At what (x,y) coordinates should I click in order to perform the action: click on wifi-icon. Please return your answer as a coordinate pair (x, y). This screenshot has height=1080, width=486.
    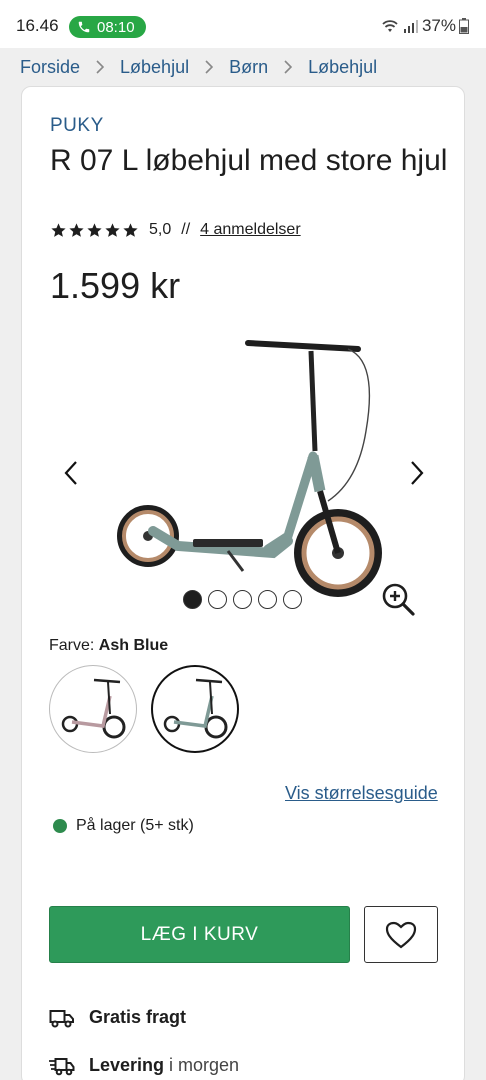
    Looking at the image, I should click on (390, 26).